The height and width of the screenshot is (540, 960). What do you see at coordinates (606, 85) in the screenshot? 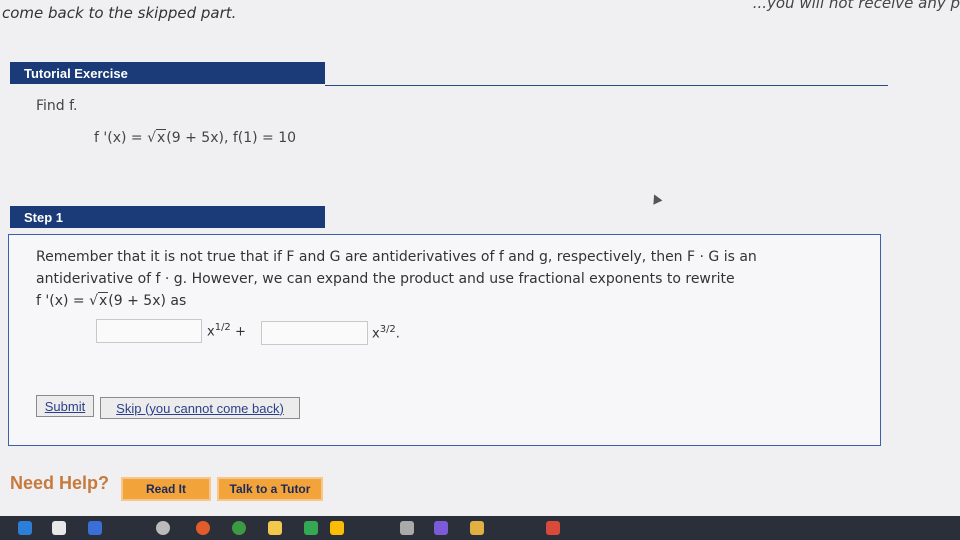
I see `tutorial-header-rule` at bounding box center [606, 85].